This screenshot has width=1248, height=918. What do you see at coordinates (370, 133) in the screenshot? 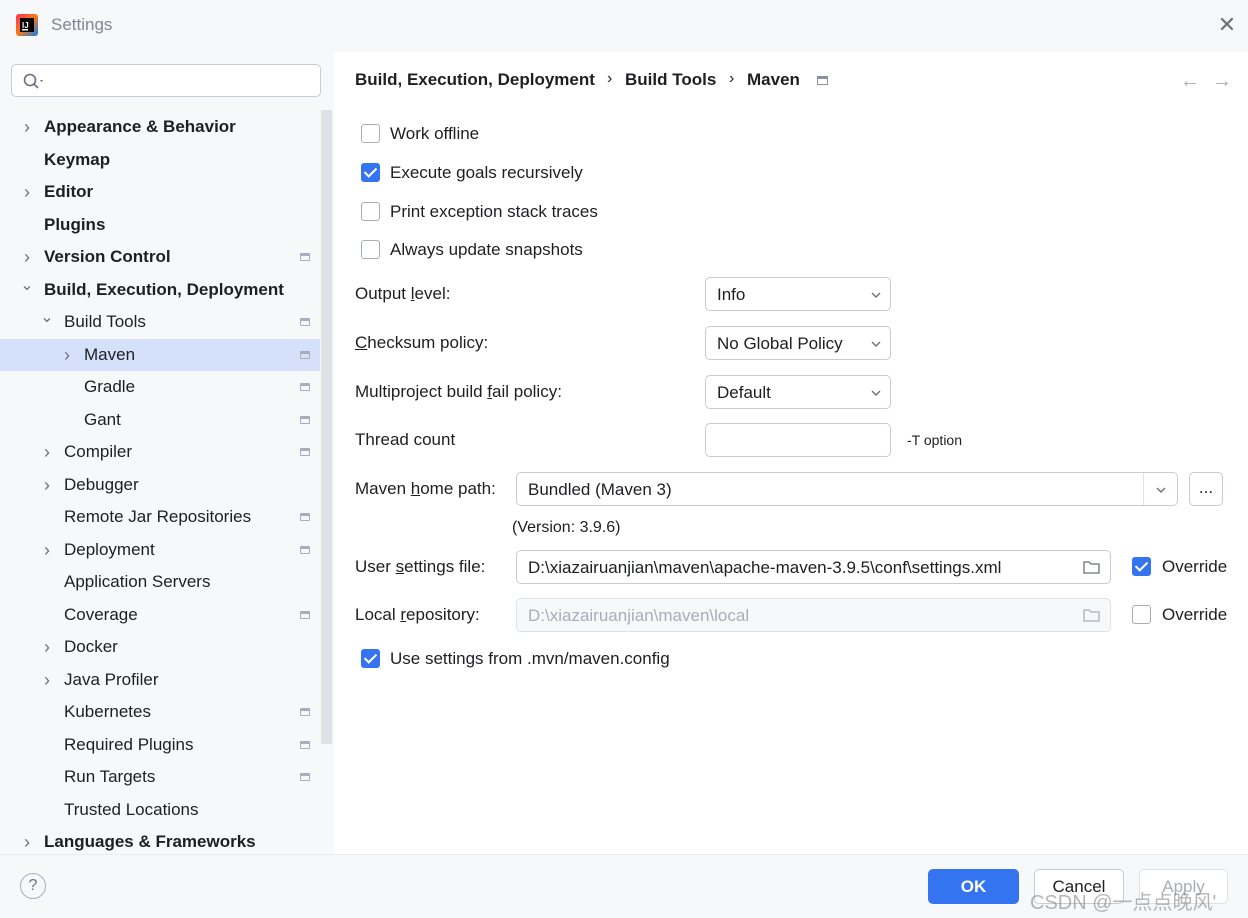
I see `work-offline-checkbox` at bounding box center [370, 133].